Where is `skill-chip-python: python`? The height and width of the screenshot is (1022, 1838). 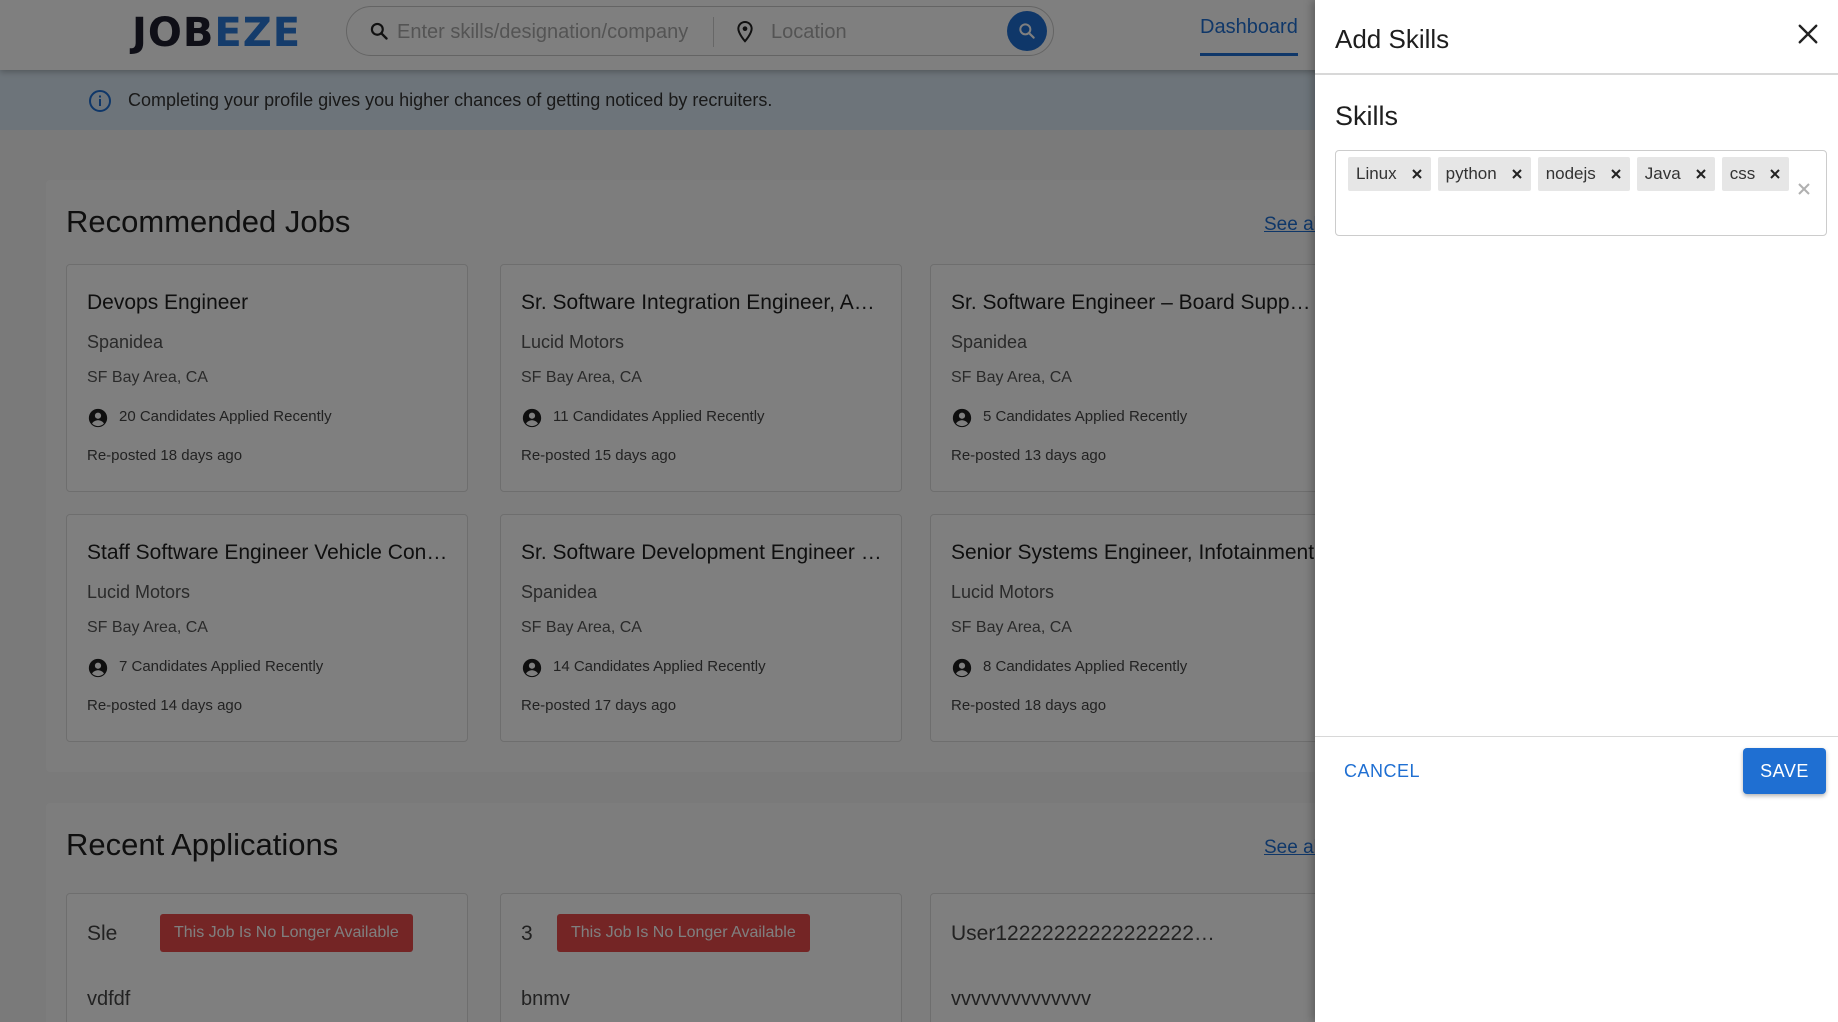
skill-chip-python: python is located at coordinates (1484, 174).